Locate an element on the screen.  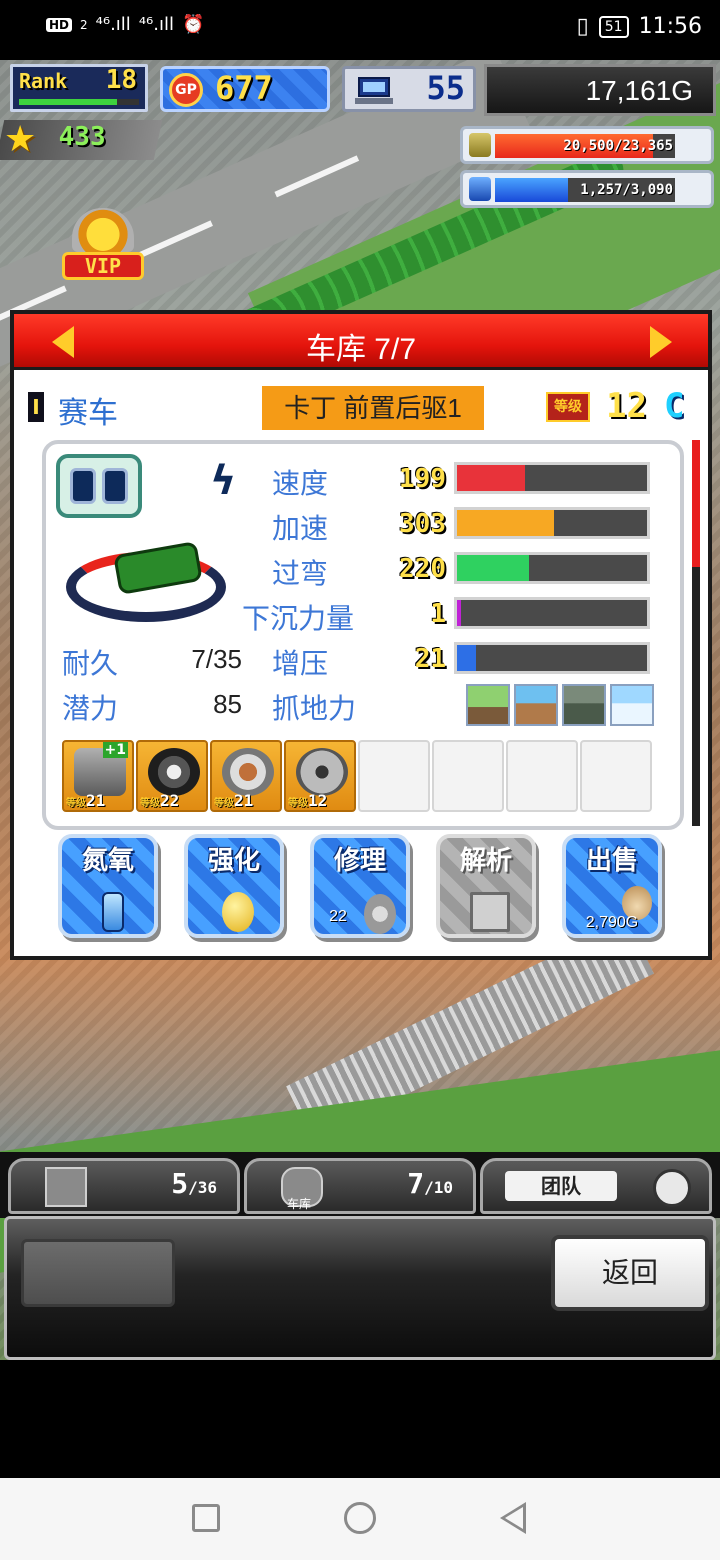
lightning-icon: ϟ is located at coordinates (223, 481).